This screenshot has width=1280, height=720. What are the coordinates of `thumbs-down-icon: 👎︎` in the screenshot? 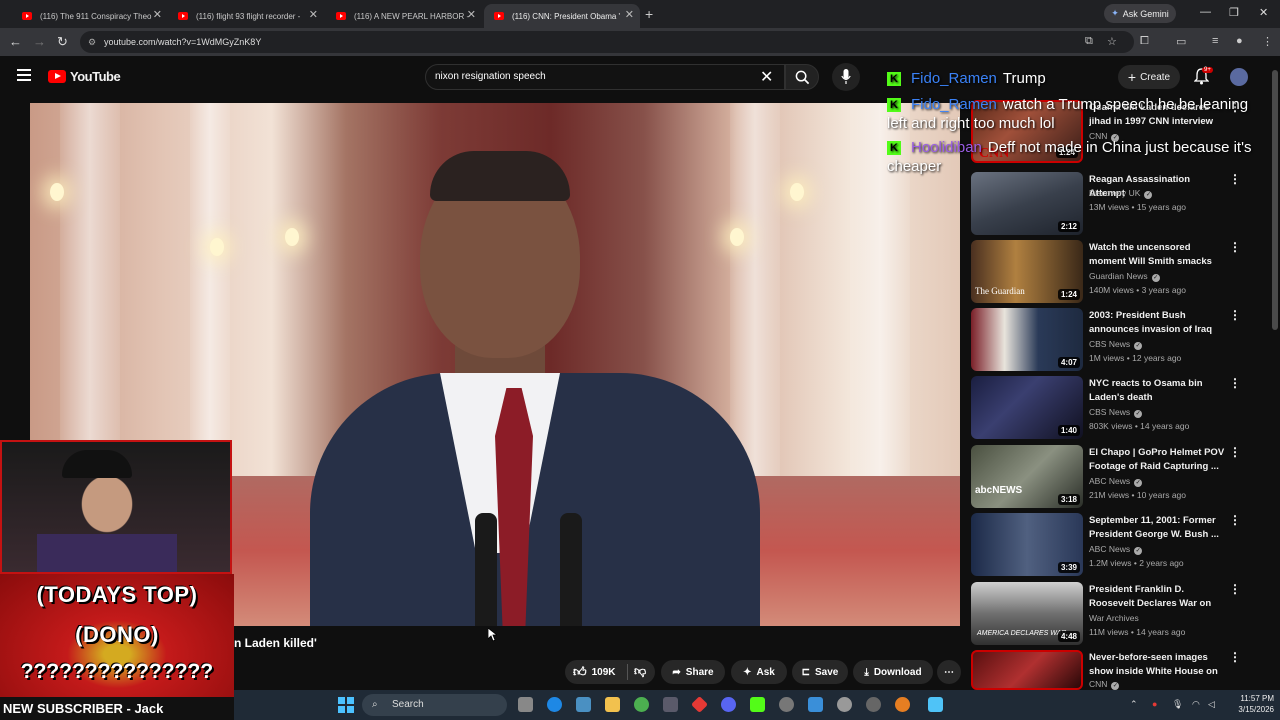 It's located at (640, 671).